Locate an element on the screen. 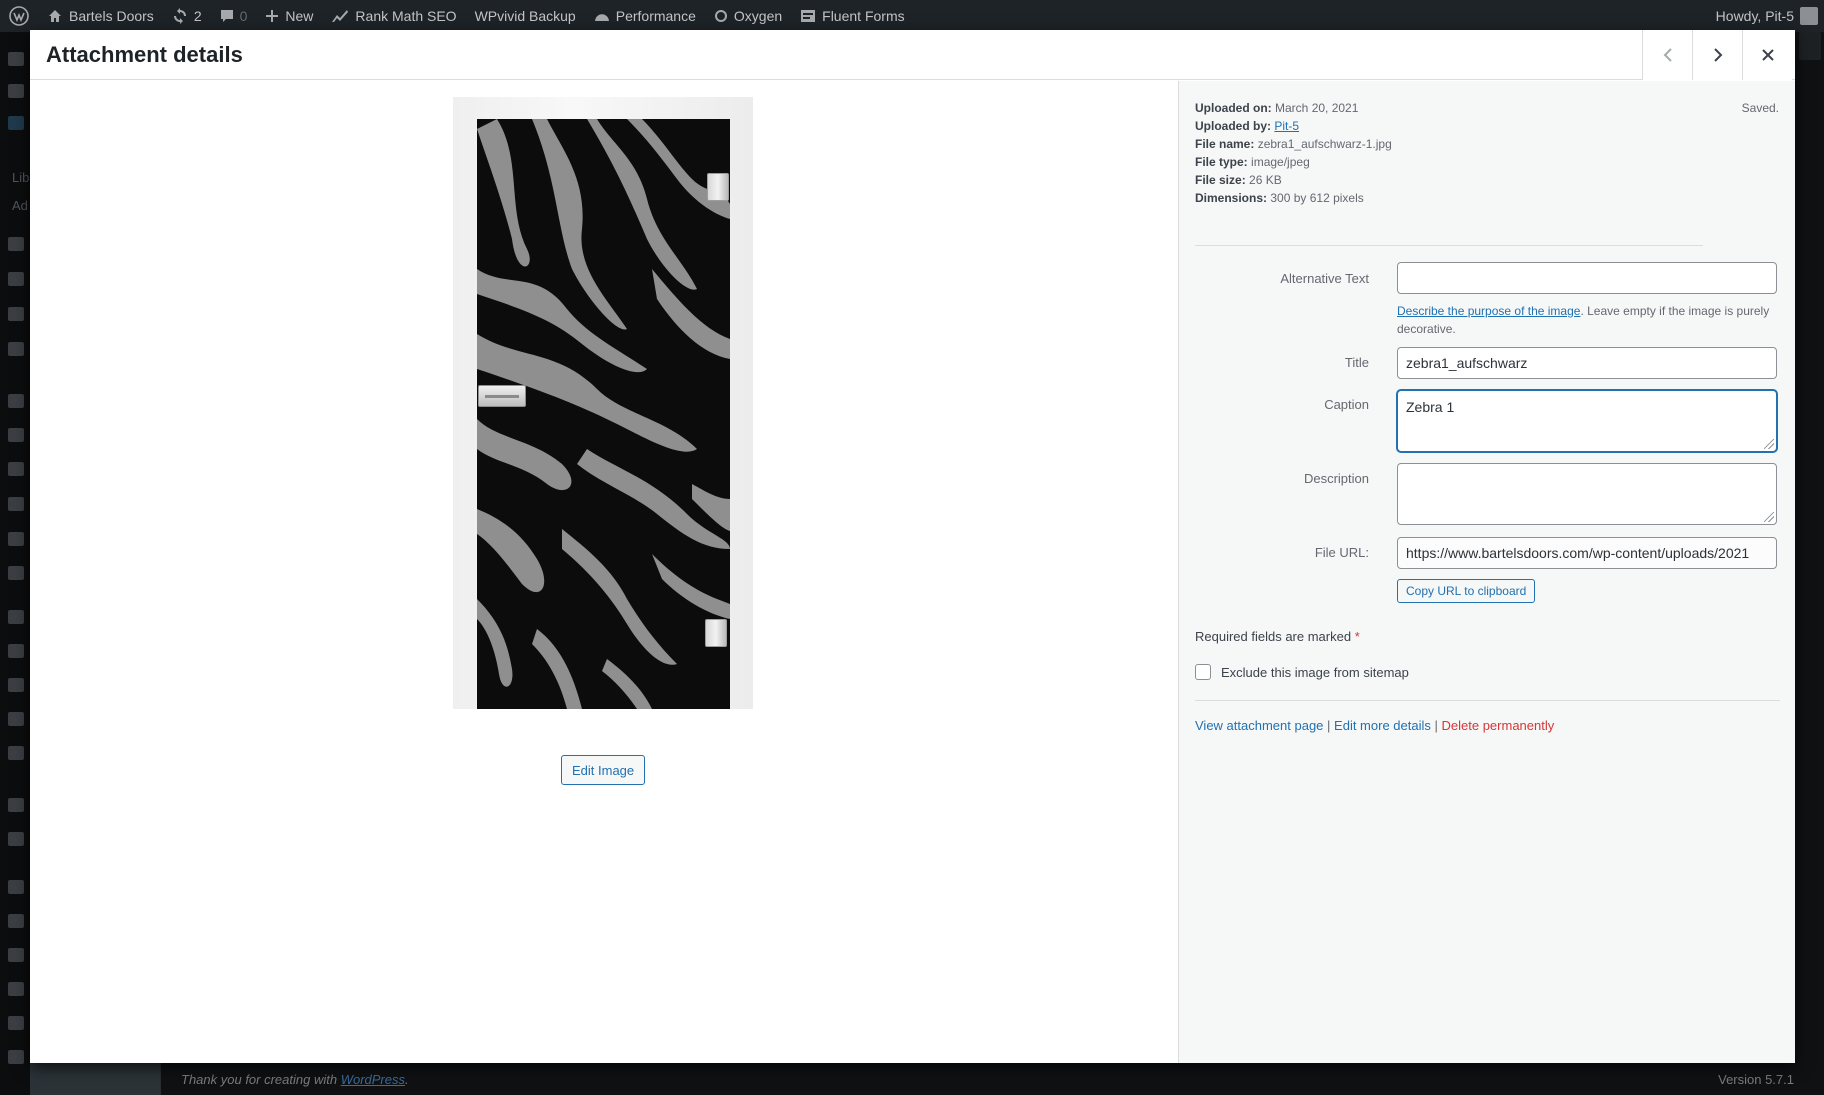 The image size is (1824, 1095). caption-textarea: Zebra 1 is located at coordinates (1587, 421).